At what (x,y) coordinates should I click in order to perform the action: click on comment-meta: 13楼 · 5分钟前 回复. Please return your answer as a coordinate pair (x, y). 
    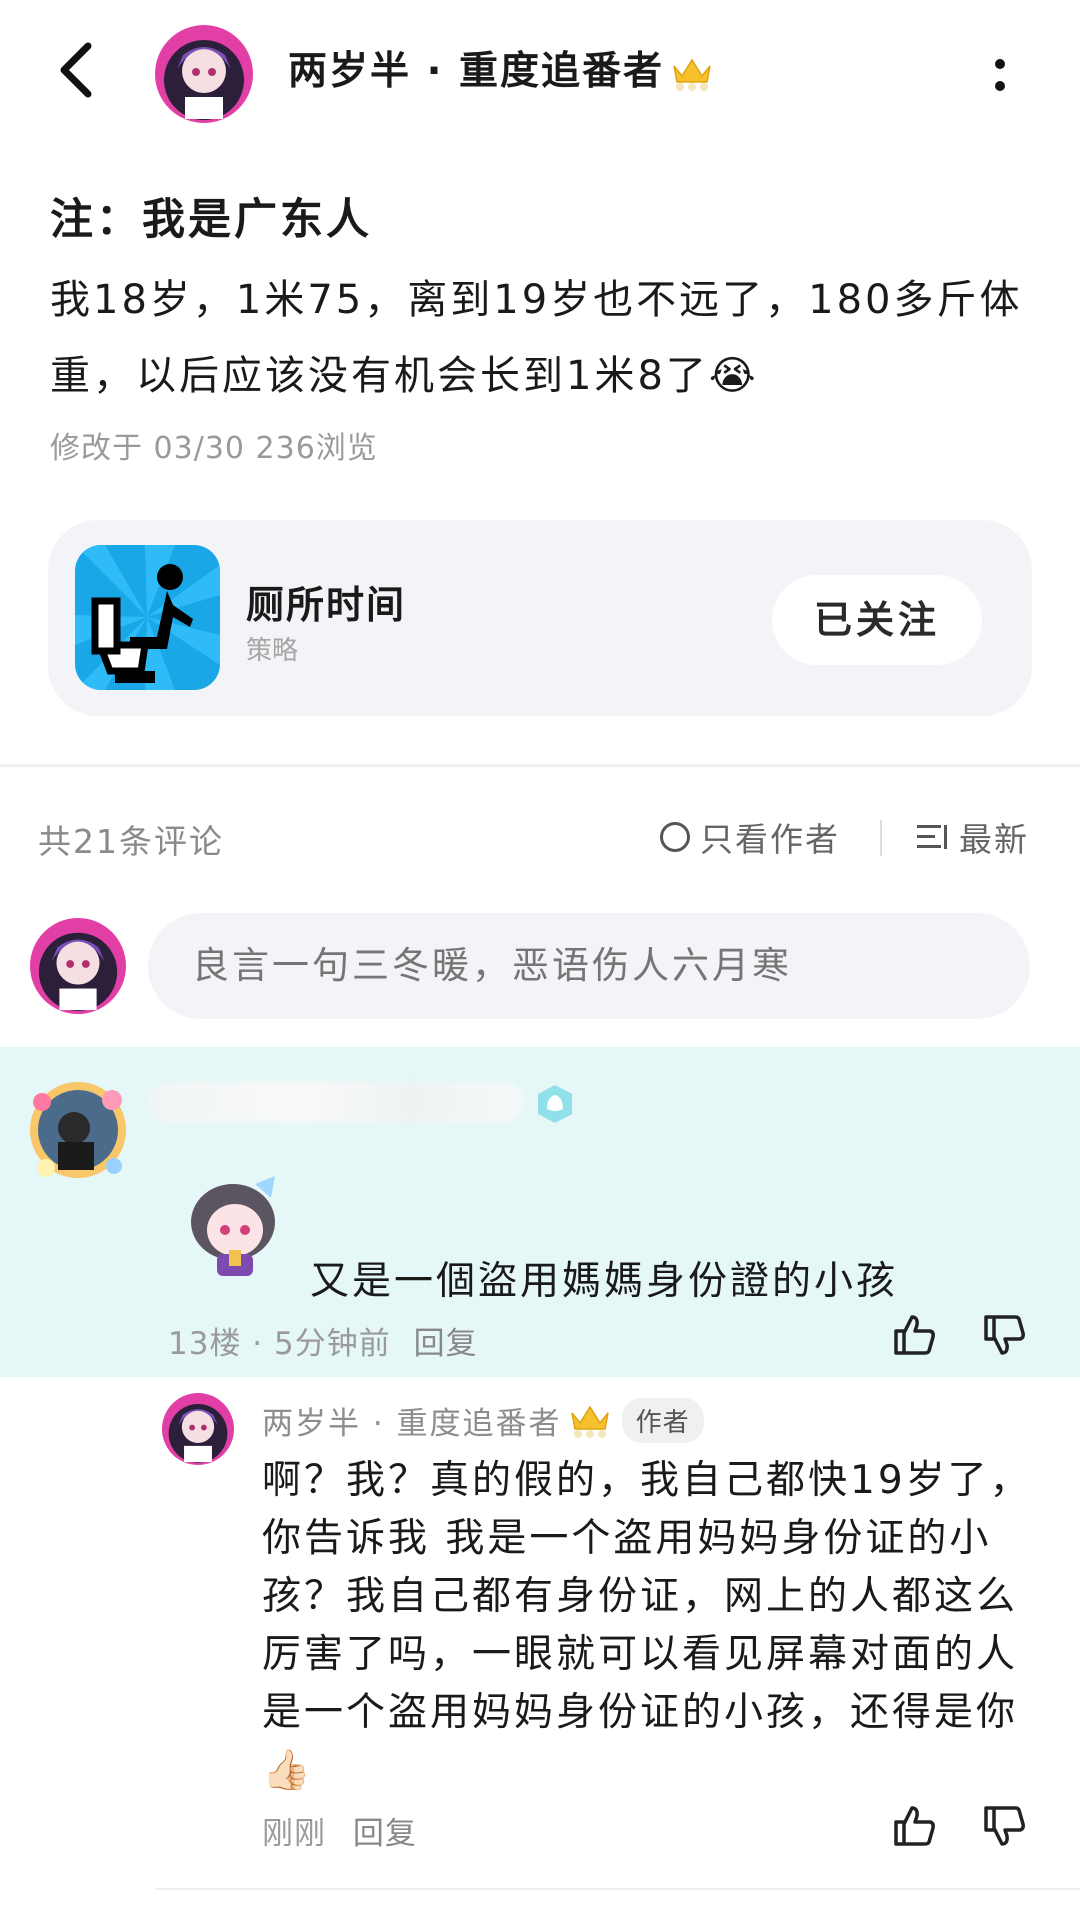
    Looking at the image, I should click on (323, 1340).